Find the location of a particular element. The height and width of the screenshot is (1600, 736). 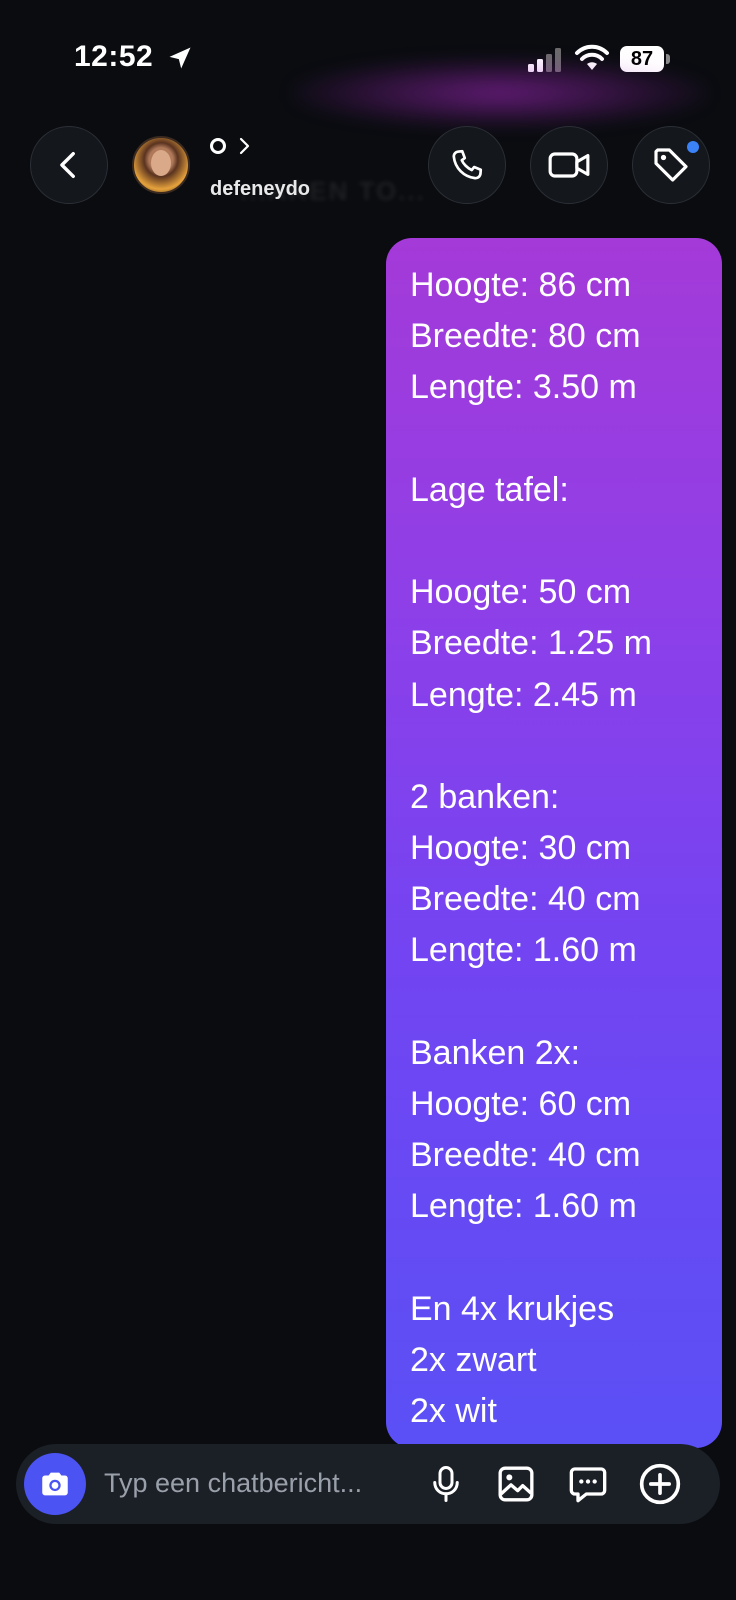

message-line: Lengte: 2.45 m is located at coordinates (523, 694).